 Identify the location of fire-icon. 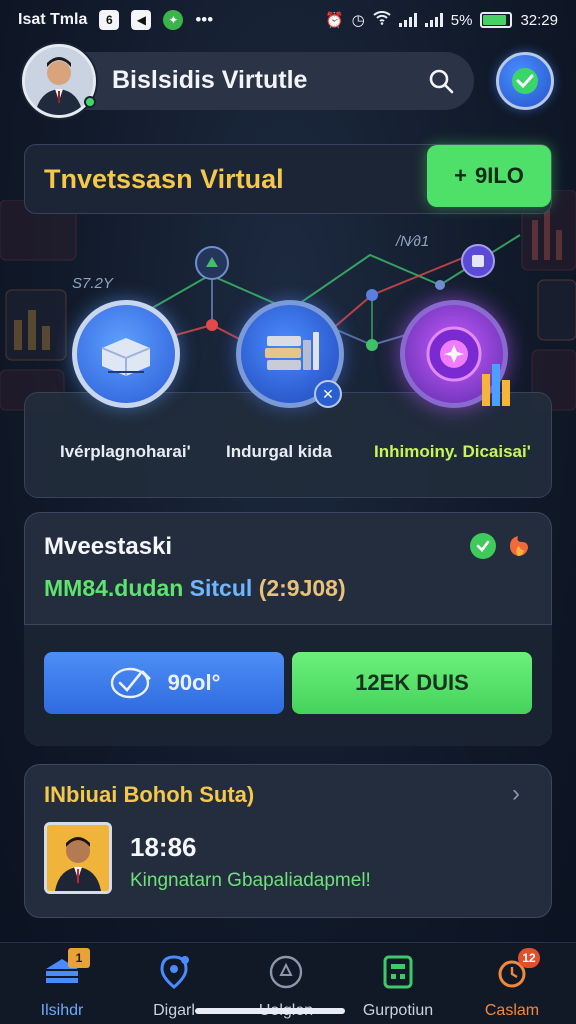
(519, 545).